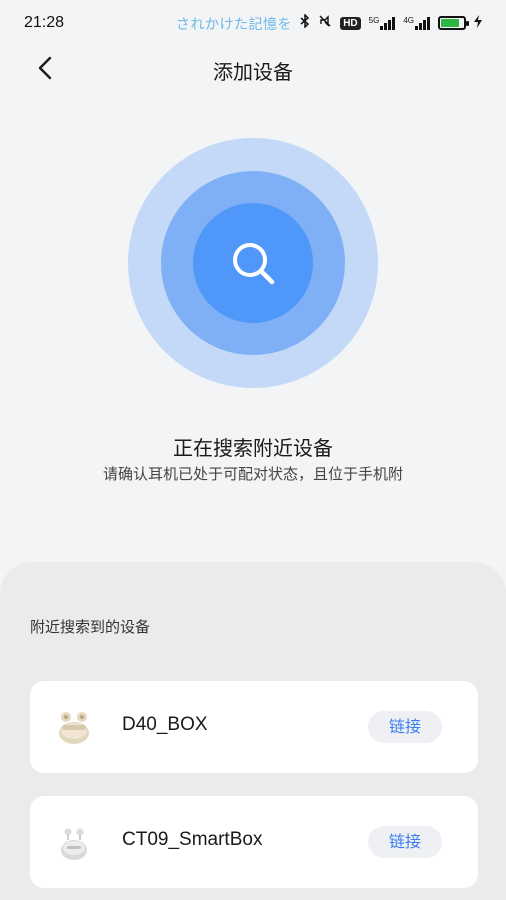  What do you see at coordinates (165, 724) in the screenshot?
I see `device-name: D40_BOX` at bounding box center [165, 724].